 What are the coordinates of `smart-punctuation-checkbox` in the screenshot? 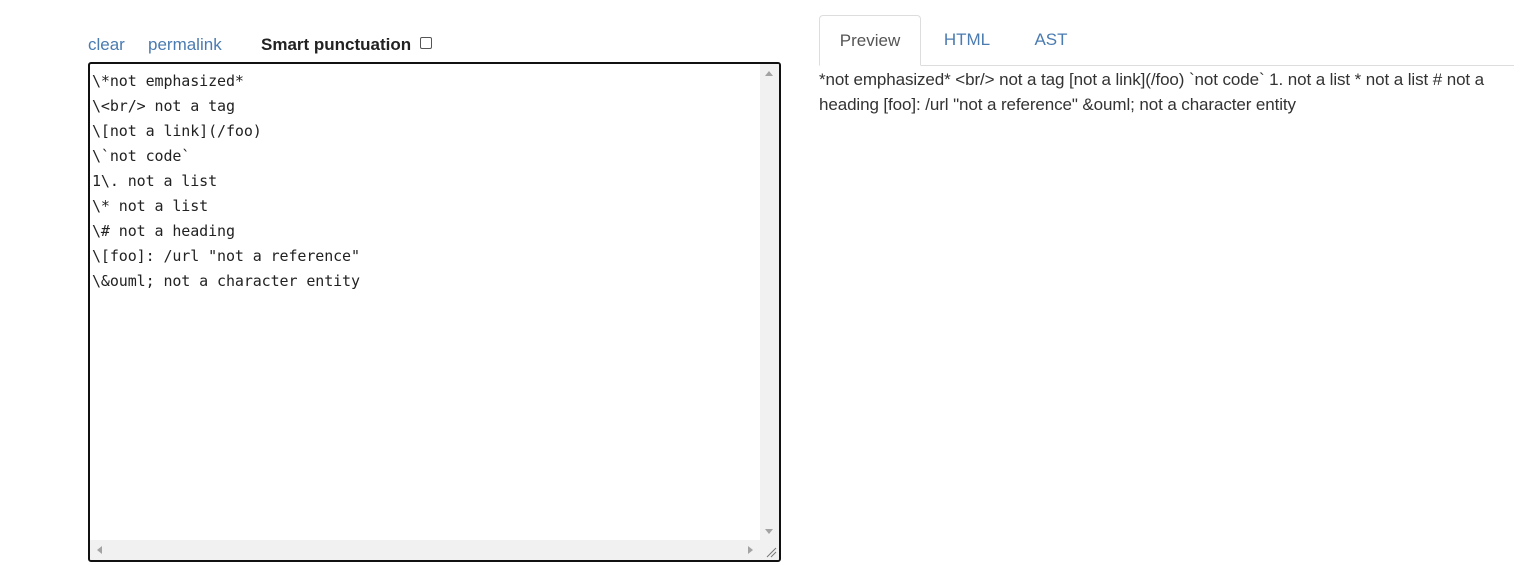 It's located at (426, 43).